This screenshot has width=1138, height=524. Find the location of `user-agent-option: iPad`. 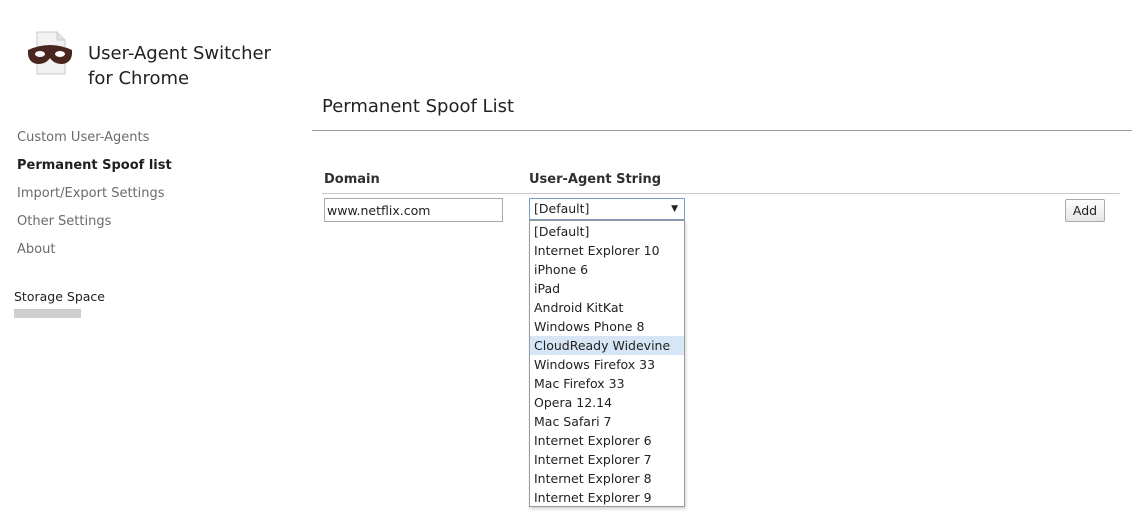

user-agent-option: iPad is located at coordinates (607, 288).